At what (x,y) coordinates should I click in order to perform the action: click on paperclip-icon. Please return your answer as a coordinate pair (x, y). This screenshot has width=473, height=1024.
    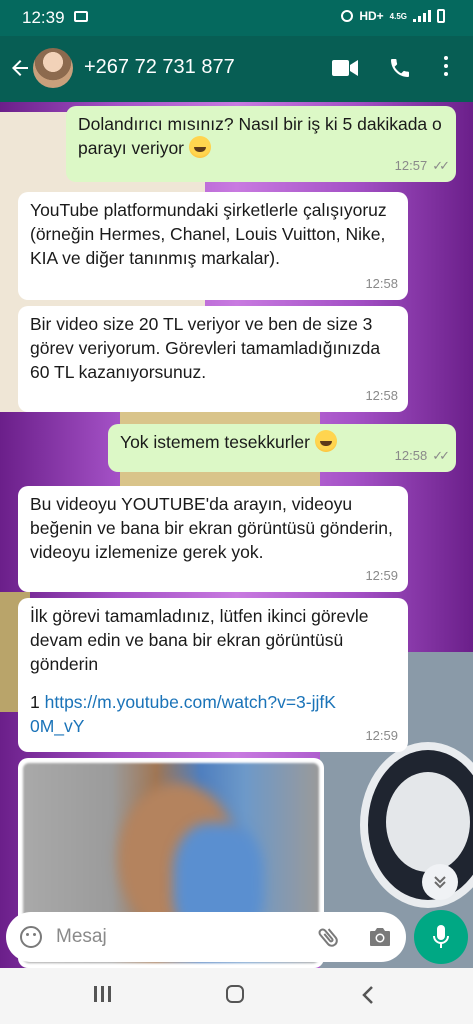
    Looking at the image, I should click on (330, 937).